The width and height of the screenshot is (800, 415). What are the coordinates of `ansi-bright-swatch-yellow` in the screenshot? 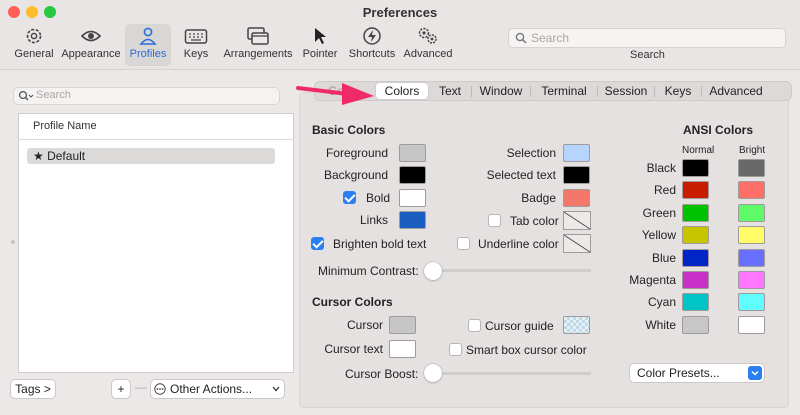 It's located at (751, 235).